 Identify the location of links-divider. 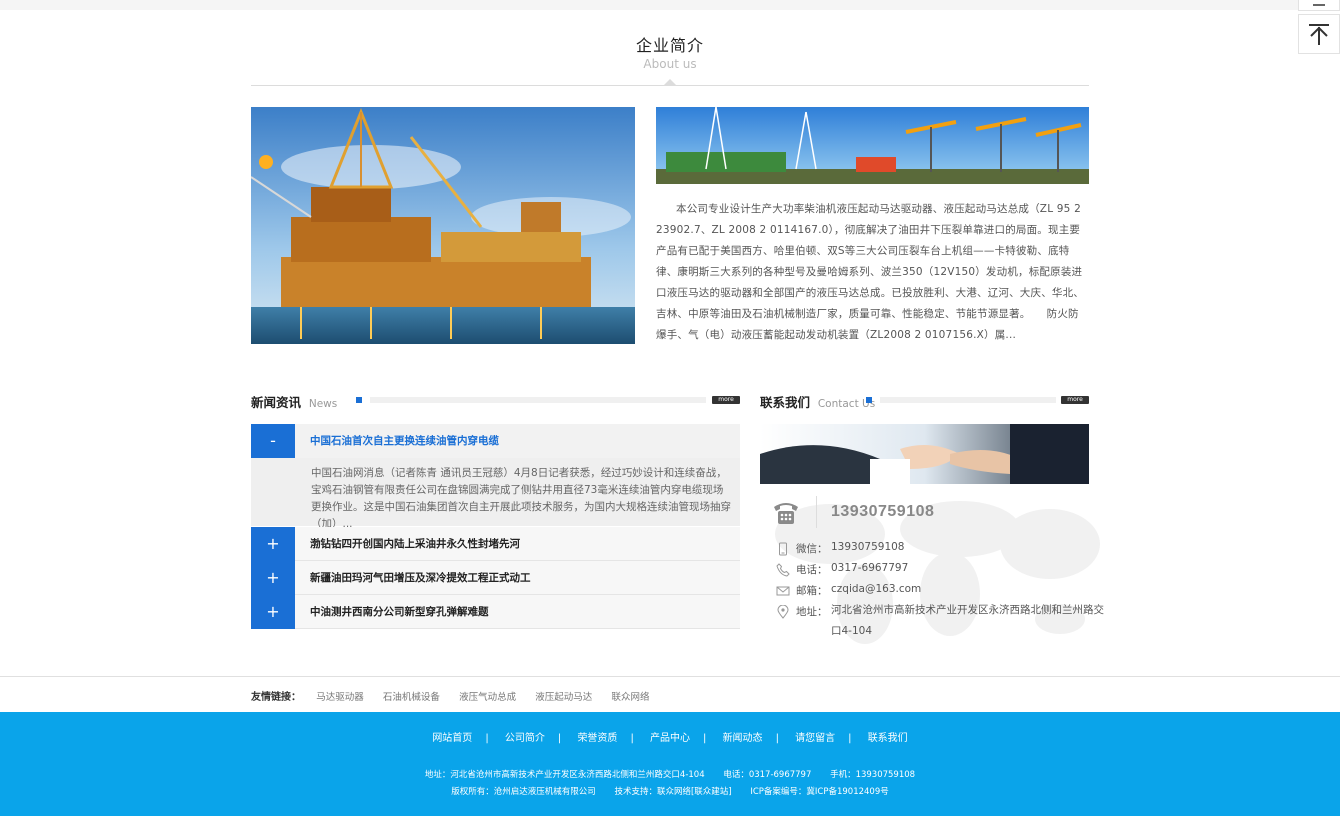
(670, 676).